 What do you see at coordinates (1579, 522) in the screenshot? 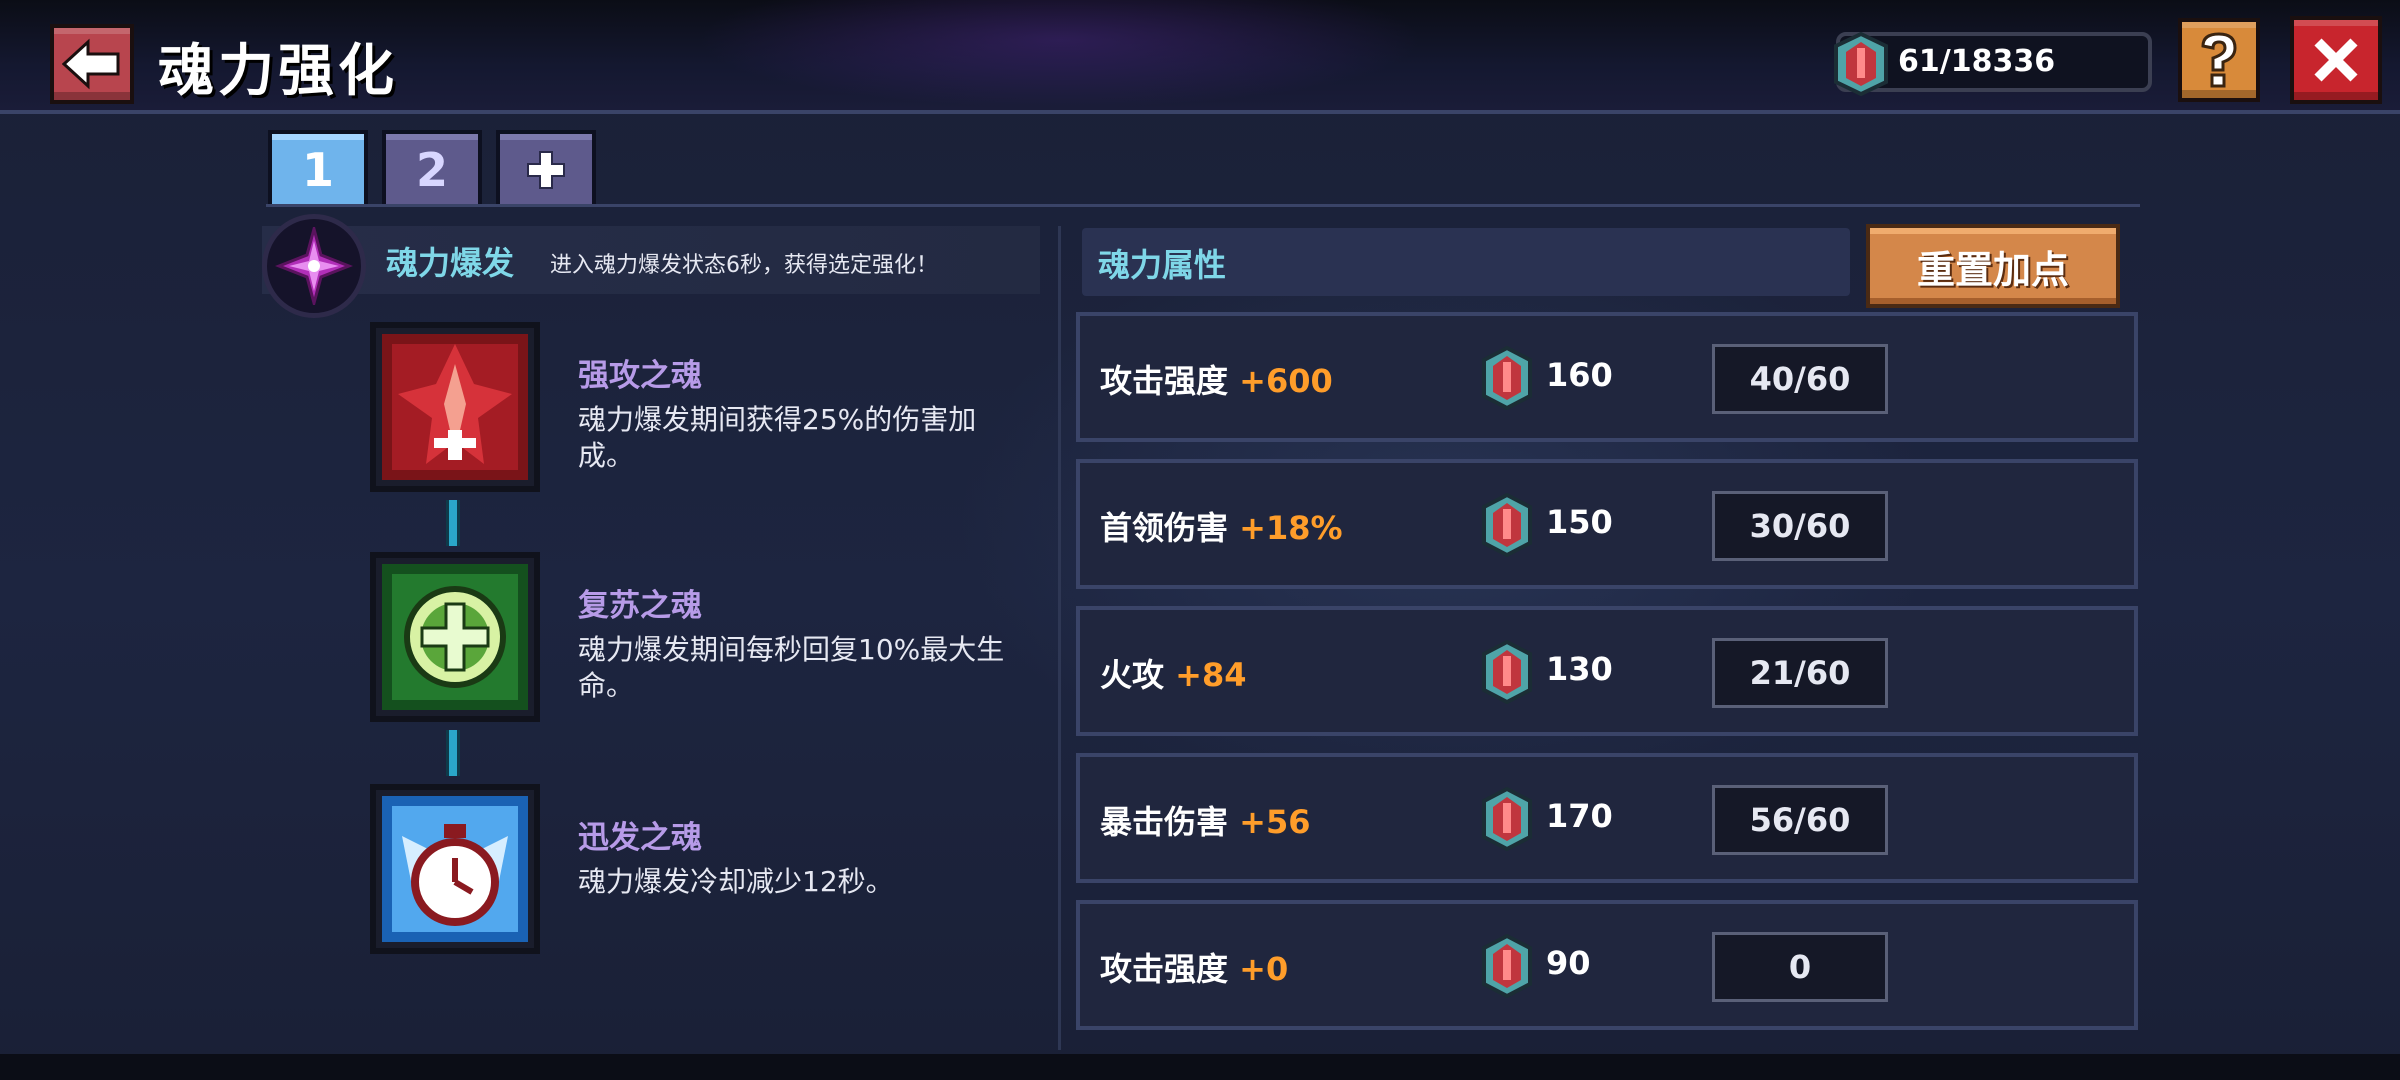
I see `attribute-cost: 150` at bounding box center [1579, 522].